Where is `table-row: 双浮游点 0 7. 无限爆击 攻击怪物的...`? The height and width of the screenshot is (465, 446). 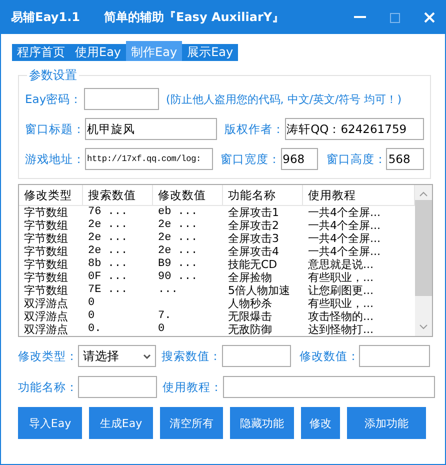 table-row: 双浮游点 0 7. 无限爆击 攻击怪物的... is located at coordinates (217, 316).